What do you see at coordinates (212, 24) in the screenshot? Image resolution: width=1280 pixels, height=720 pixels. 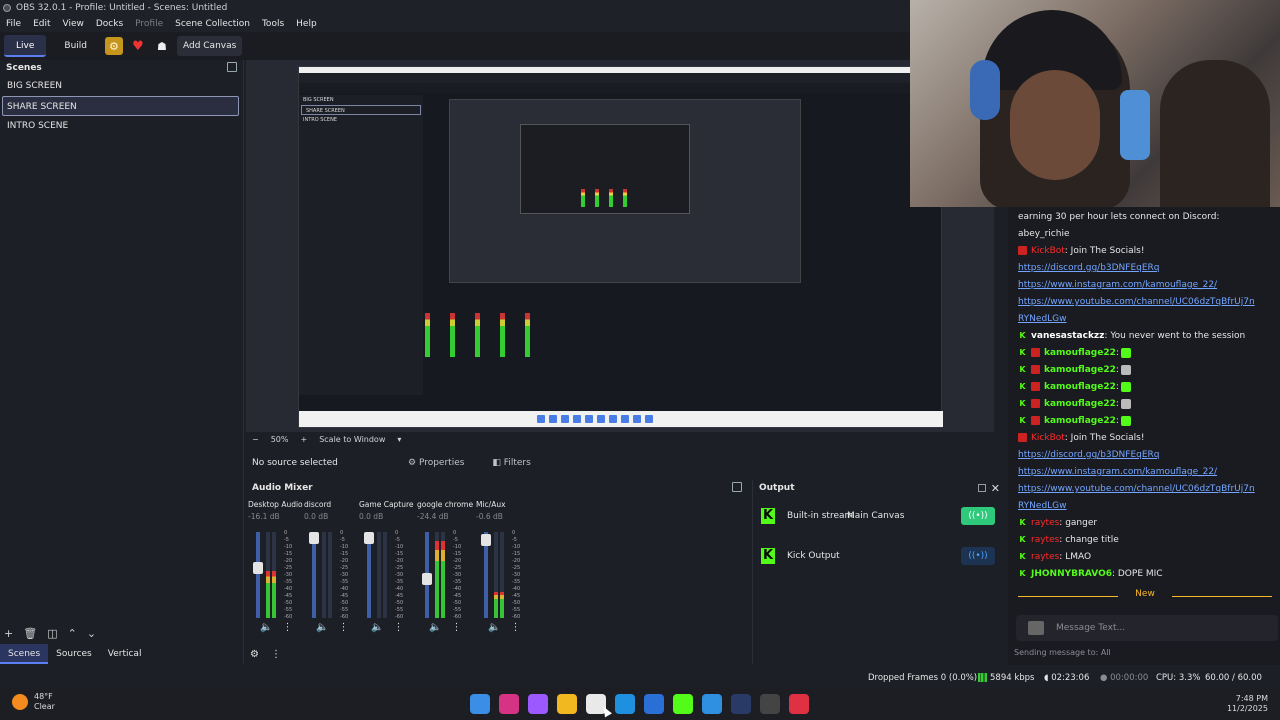 I see `menu-scene-collection: Scene Collection` at bounding box center [212, 24].